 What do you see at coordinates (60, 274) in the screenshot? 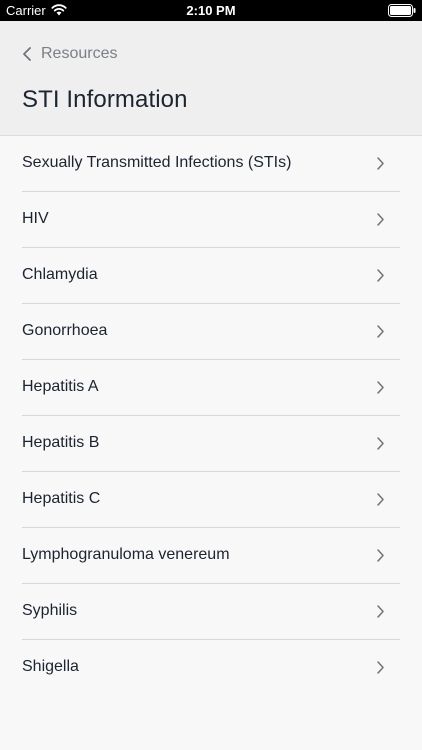
I see `list-item-label: Chlamydia` at bounding box center [60, 274].